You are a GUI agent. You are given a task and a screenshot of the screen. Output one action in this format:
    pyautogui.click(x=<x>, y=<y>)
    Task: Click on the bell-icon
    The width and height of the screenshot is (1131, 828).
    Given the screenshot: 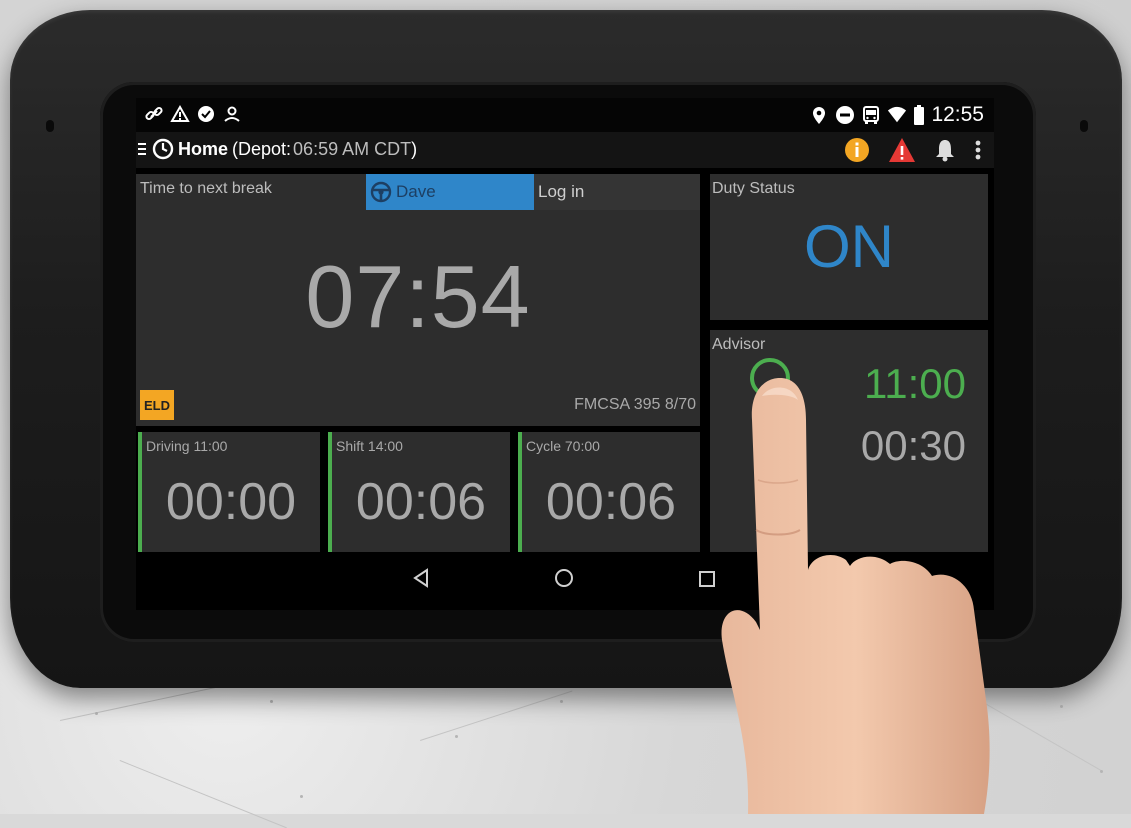 What is the action you would take?
    pyautogui.click(x=945, y=150)
    